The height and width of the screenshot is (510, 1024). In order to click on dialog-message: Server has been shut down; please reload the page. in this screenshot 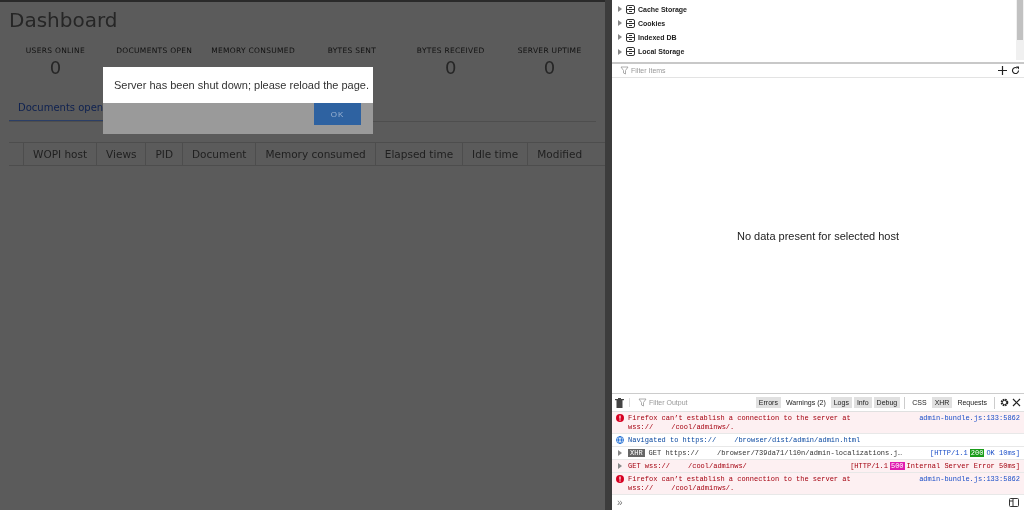, I will do `click(238, 85)`.